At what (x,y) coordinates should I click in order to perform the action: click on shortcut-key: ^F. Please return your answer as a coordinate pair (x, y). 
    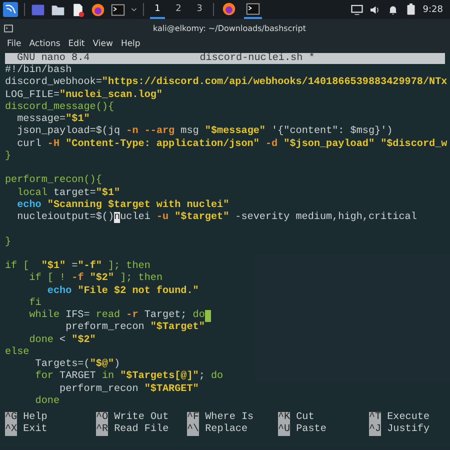
    Looking at the image, I should click on (193, 418).